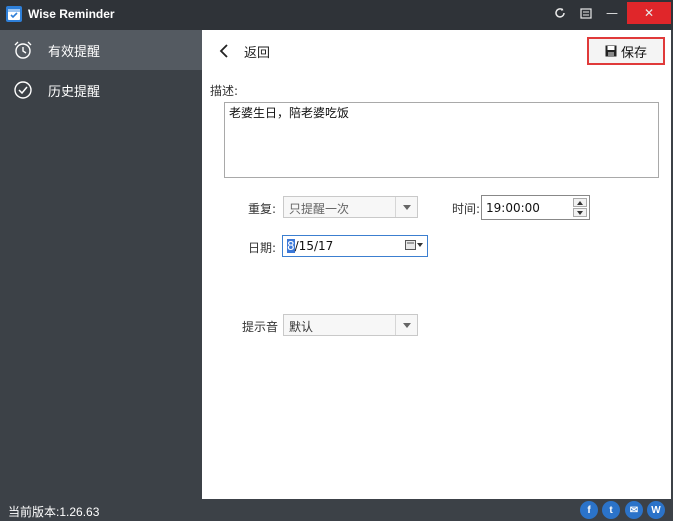 The image size is (673, 521). What do you see at coordinates (634, 510) in the screenshot?
I see `email-icon: ✉` at bounding box center [634, 510].